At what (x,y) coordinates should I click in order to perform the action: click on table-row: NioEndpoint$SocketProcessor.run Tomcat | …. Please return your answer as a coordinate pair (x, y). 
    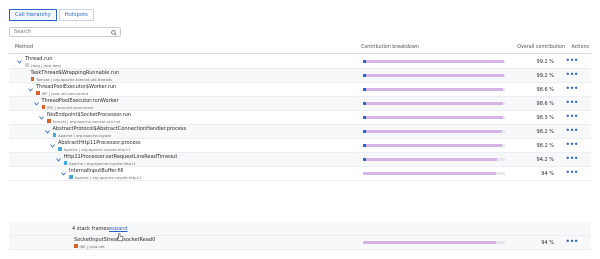
    Looking at the image, I should click on (300, 118).